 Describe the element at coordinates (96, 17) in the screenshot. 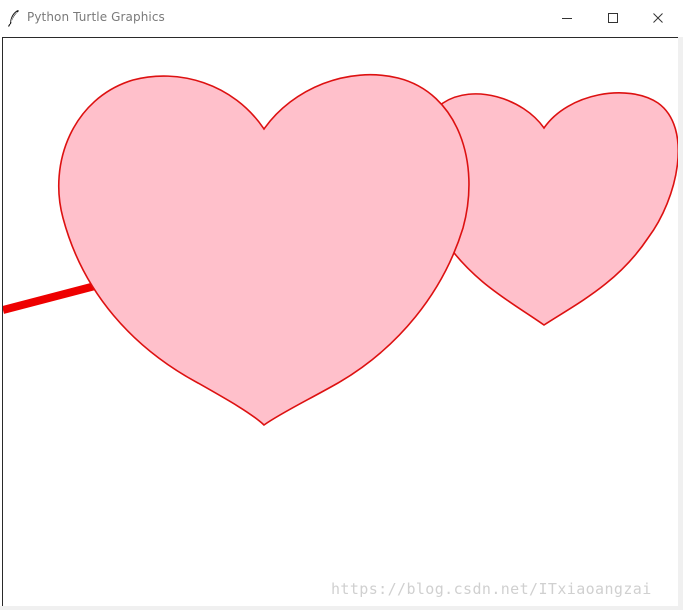

I see `window-title: Python Turtle Graphics` at that location.